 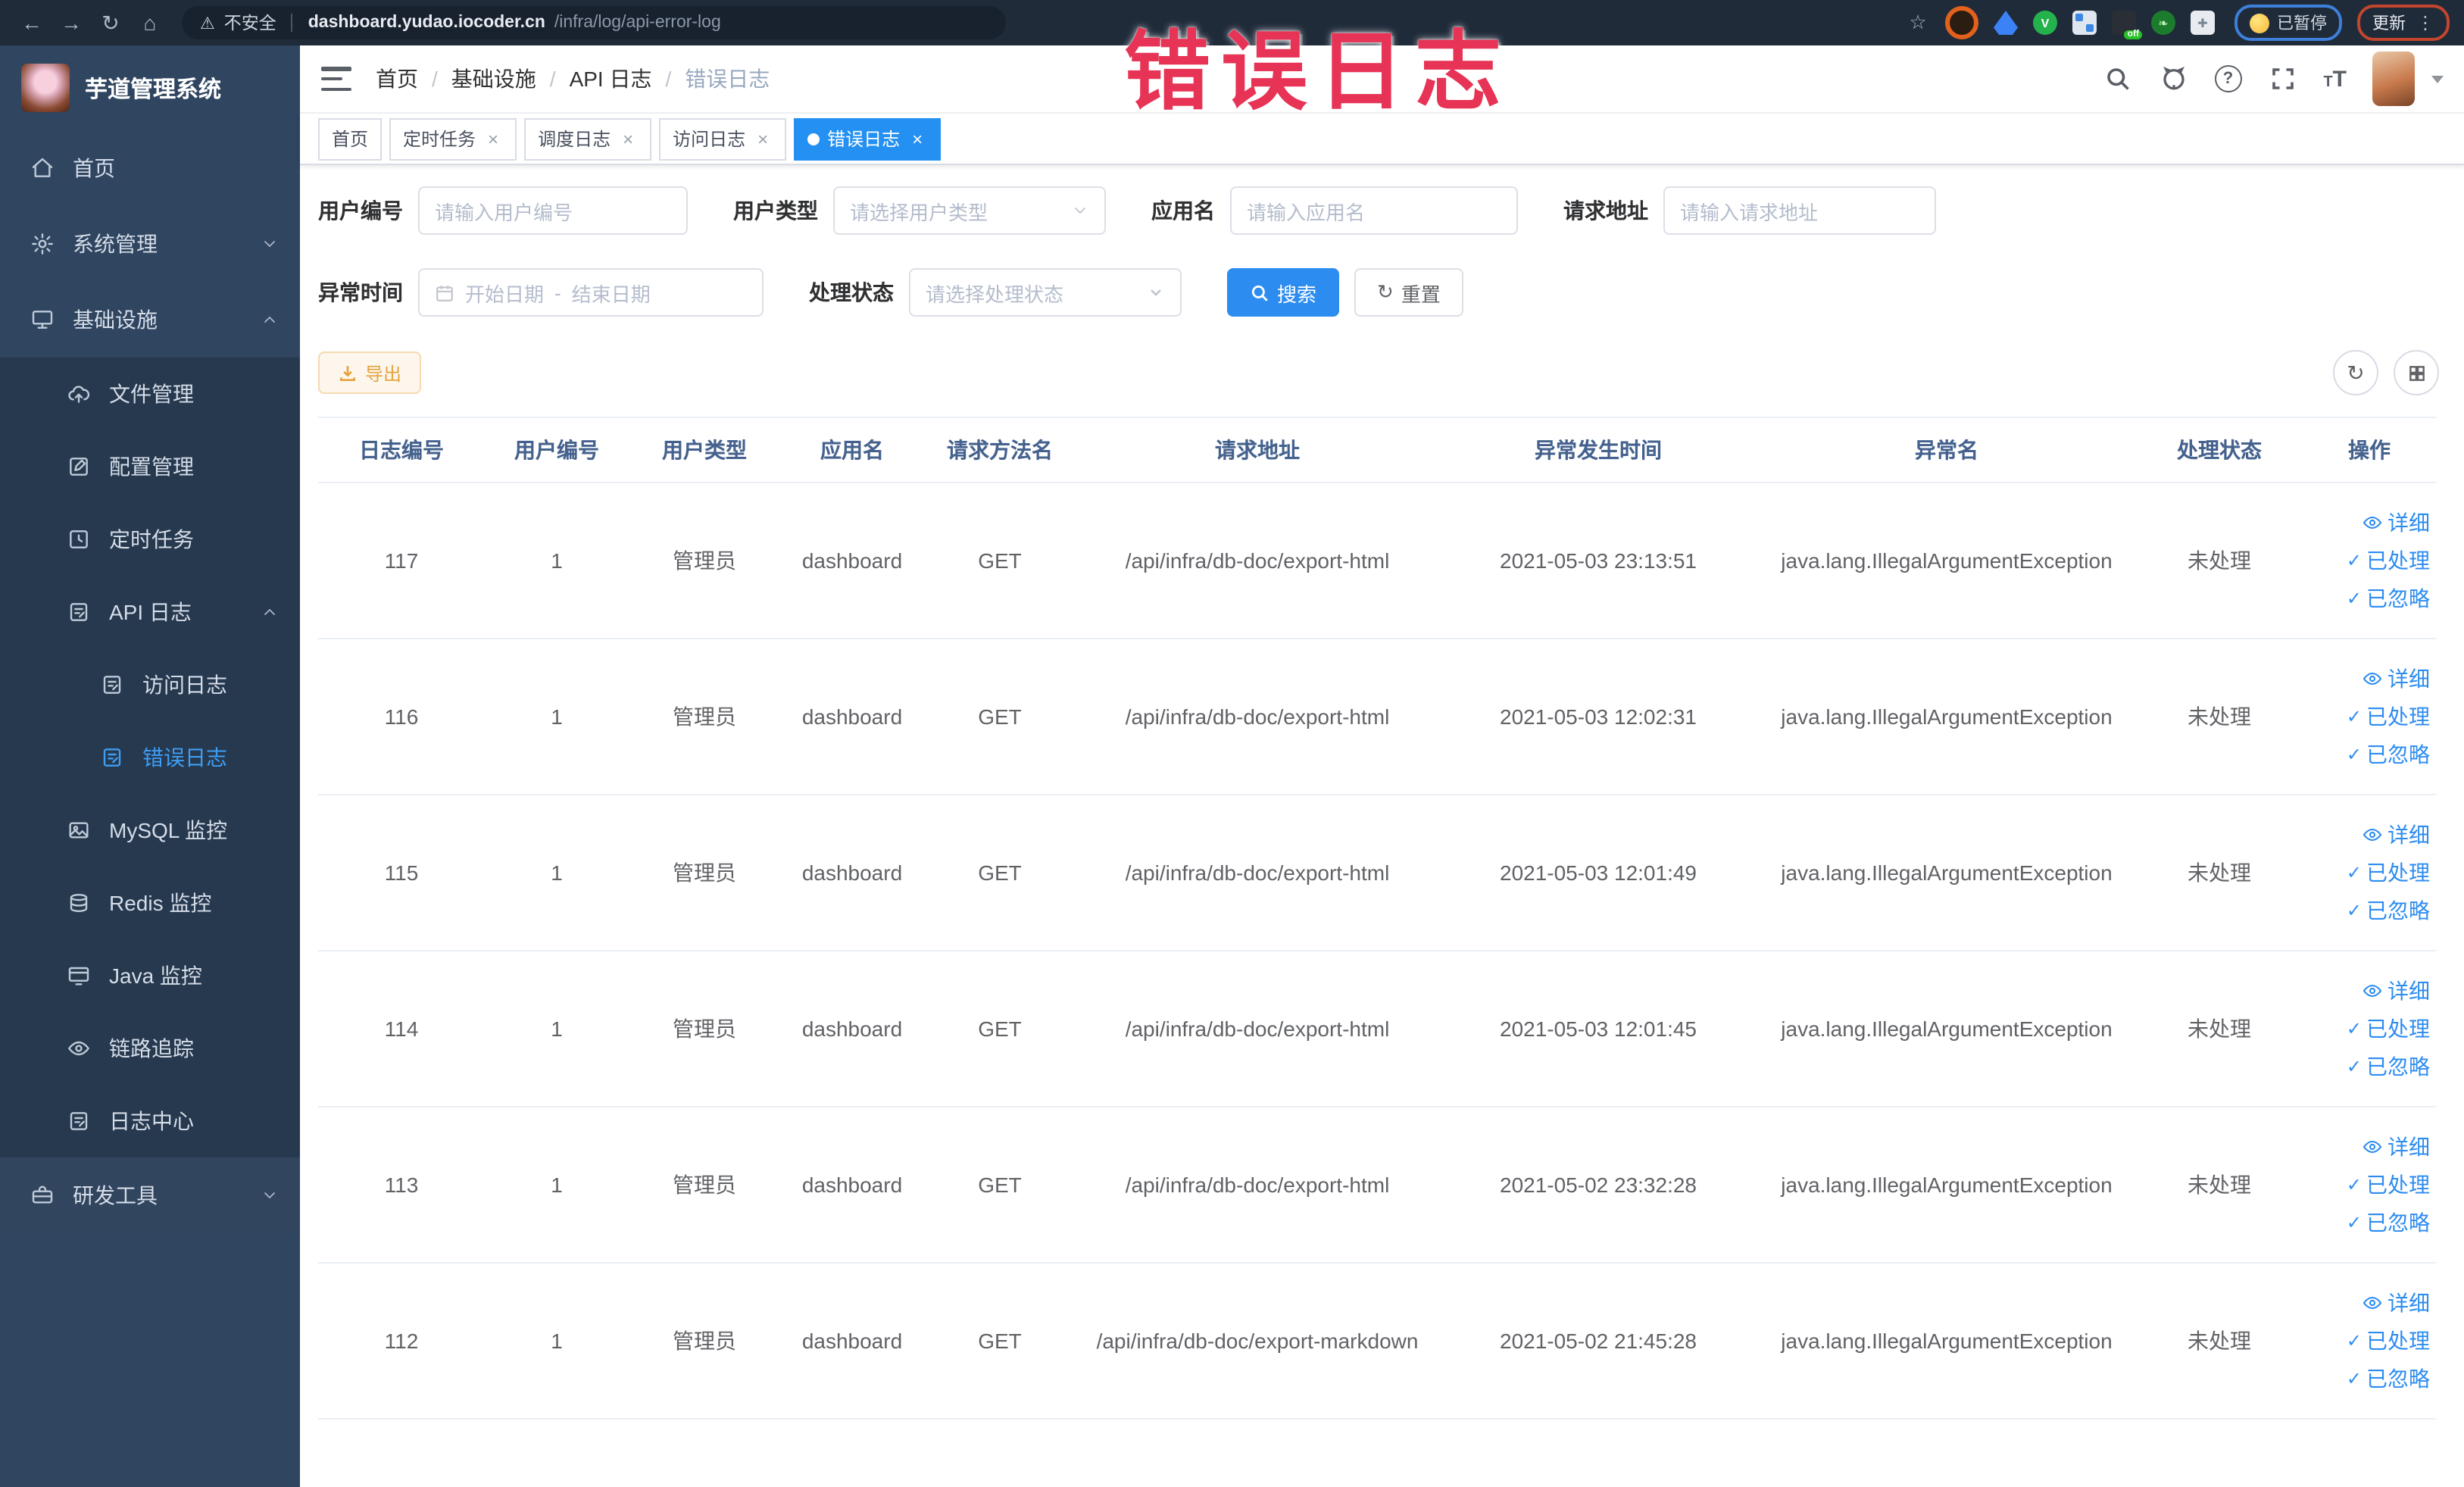 What do you see at coordinates (2282, 79) in the screenshot?
I see `fullscreen-icon` at bounding box center [2282, 79].